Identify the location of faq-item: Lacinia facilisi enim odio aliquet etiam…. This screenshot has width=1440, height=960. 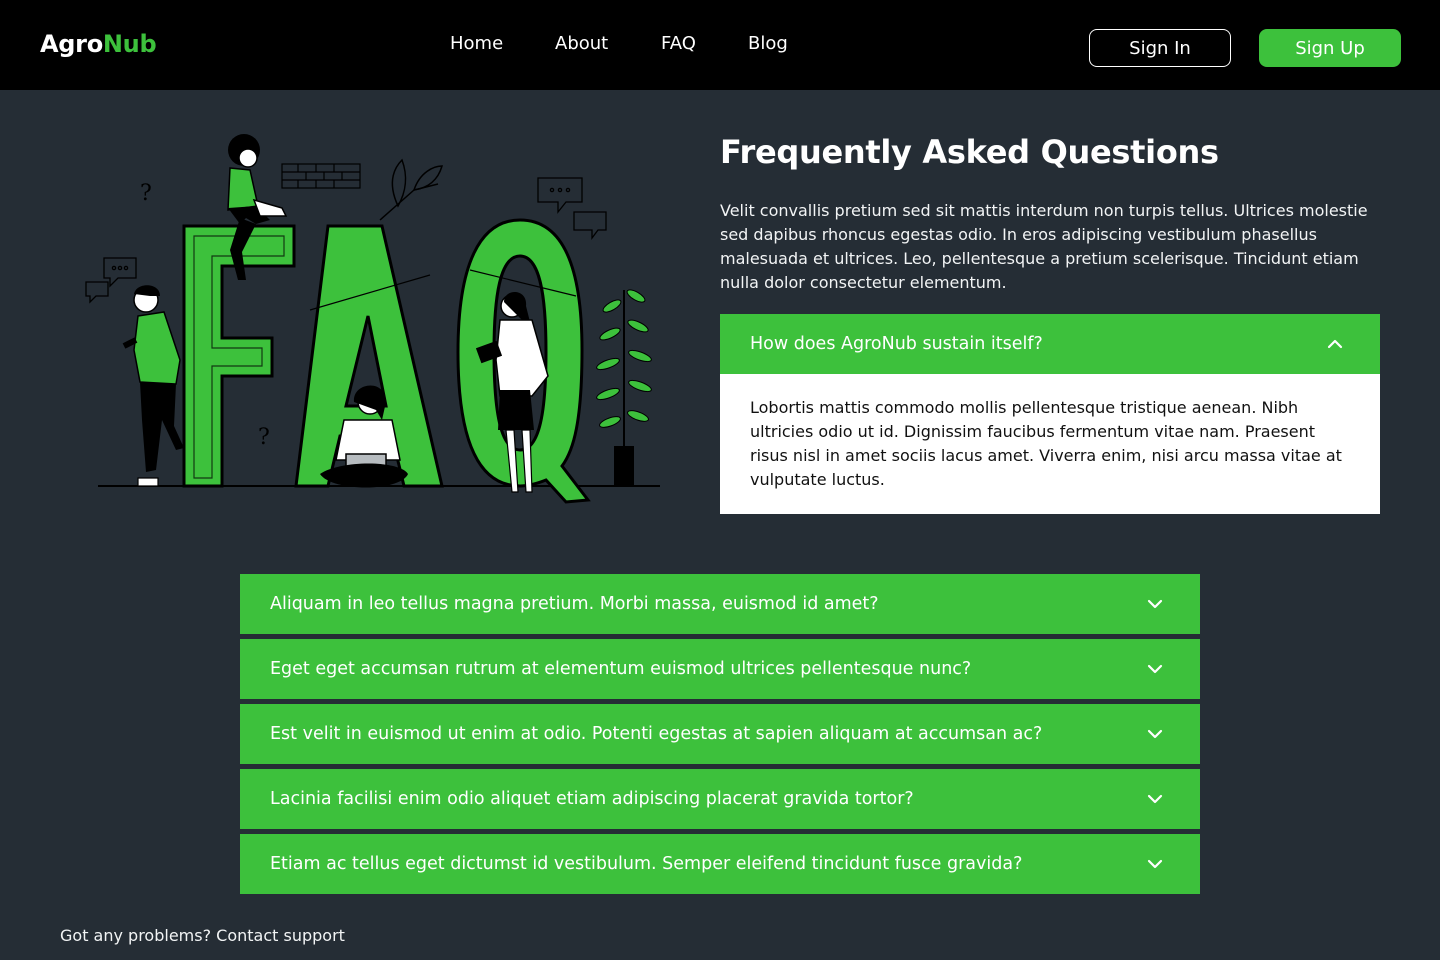
(720, 799).